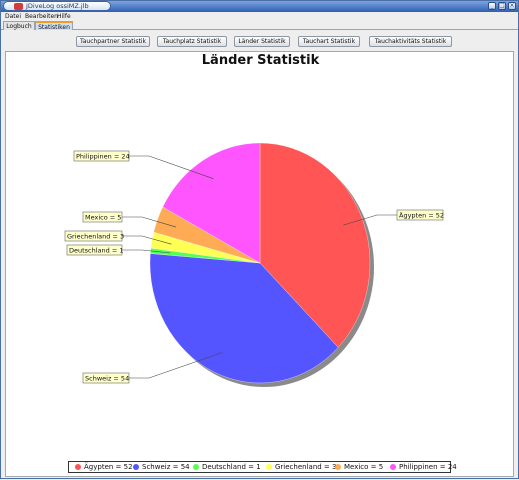 This screenshot has height=480, width=519. Describe the element at coordinates (107, 379) in the screenshot. I see `slice-label-schweiz: Schweiz = 54` at that location.